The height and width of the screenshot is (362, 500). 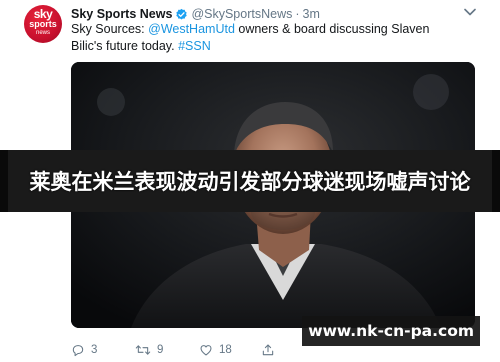 I want to click on logo-news-text: news, so click(x=42, y=33).